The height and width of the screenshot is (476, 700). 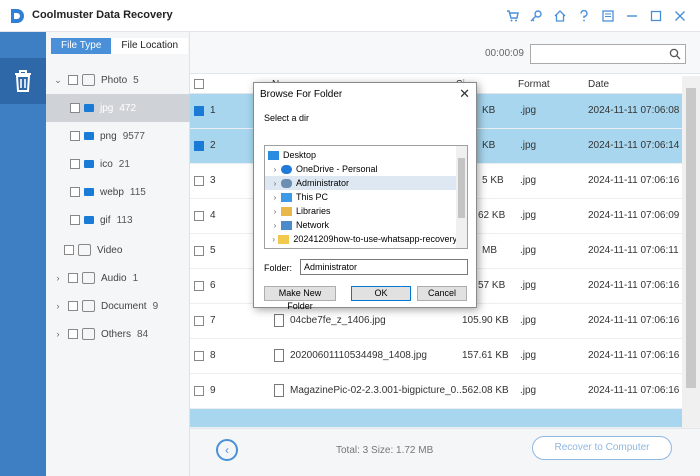 I want to click on folder-input: Administrator, so click(x=384, y=267).